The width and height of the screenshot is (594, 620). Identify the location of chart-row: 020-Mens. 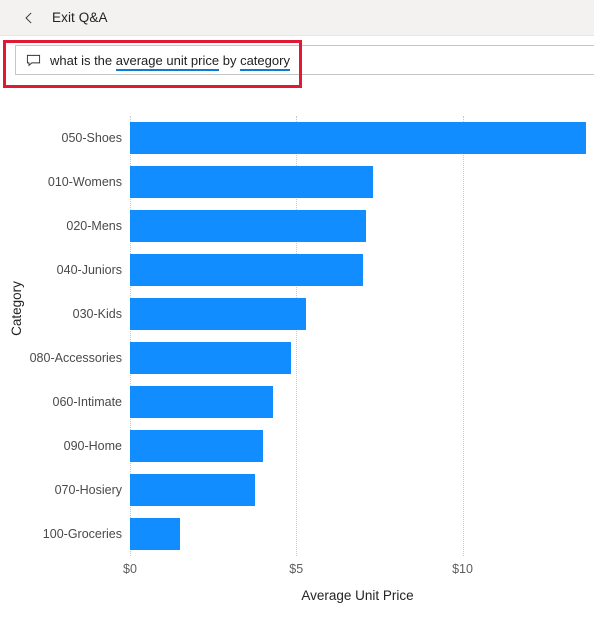
(325, 226).